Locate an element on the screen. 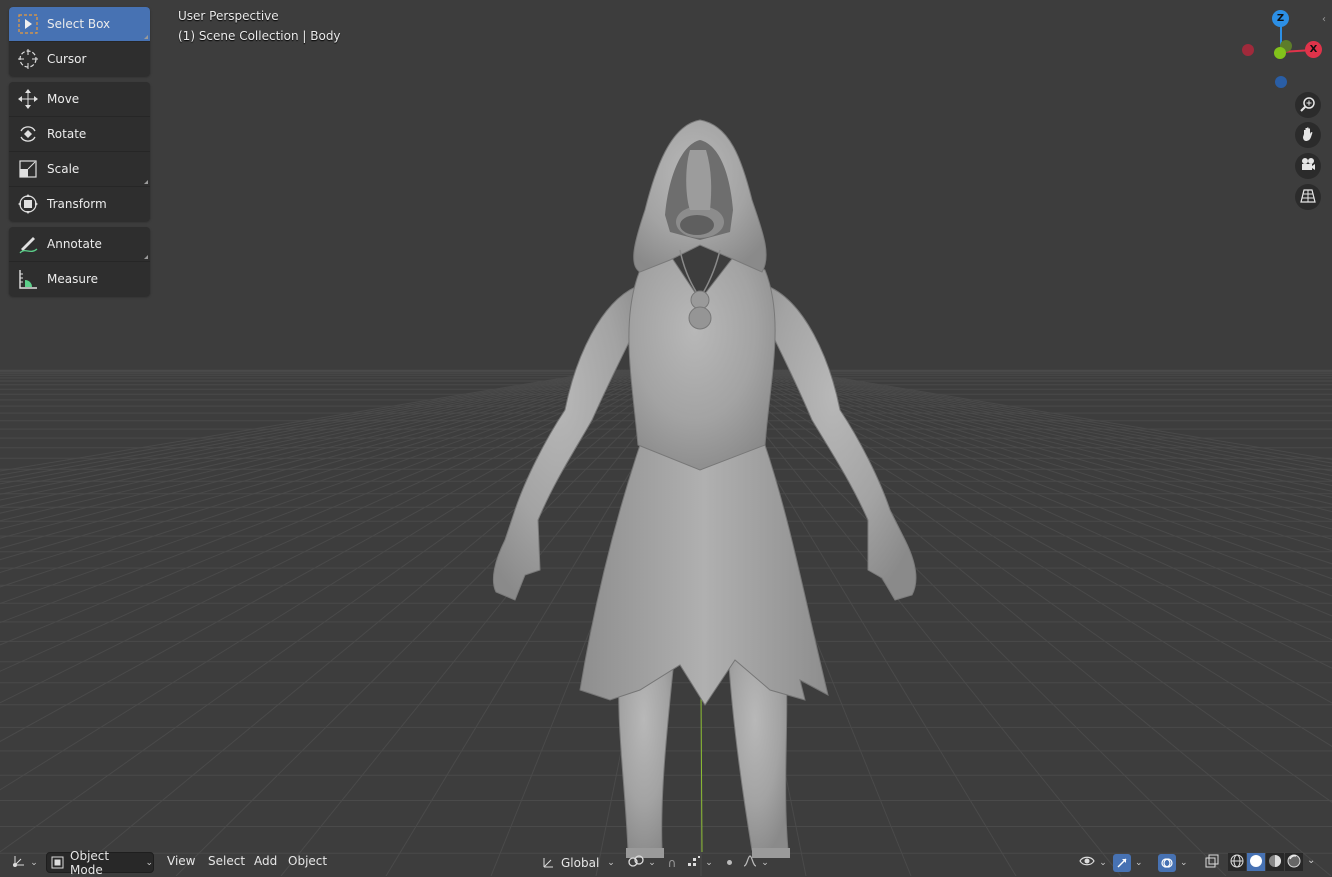  annotate-icon is located at coordinates (28, 244).